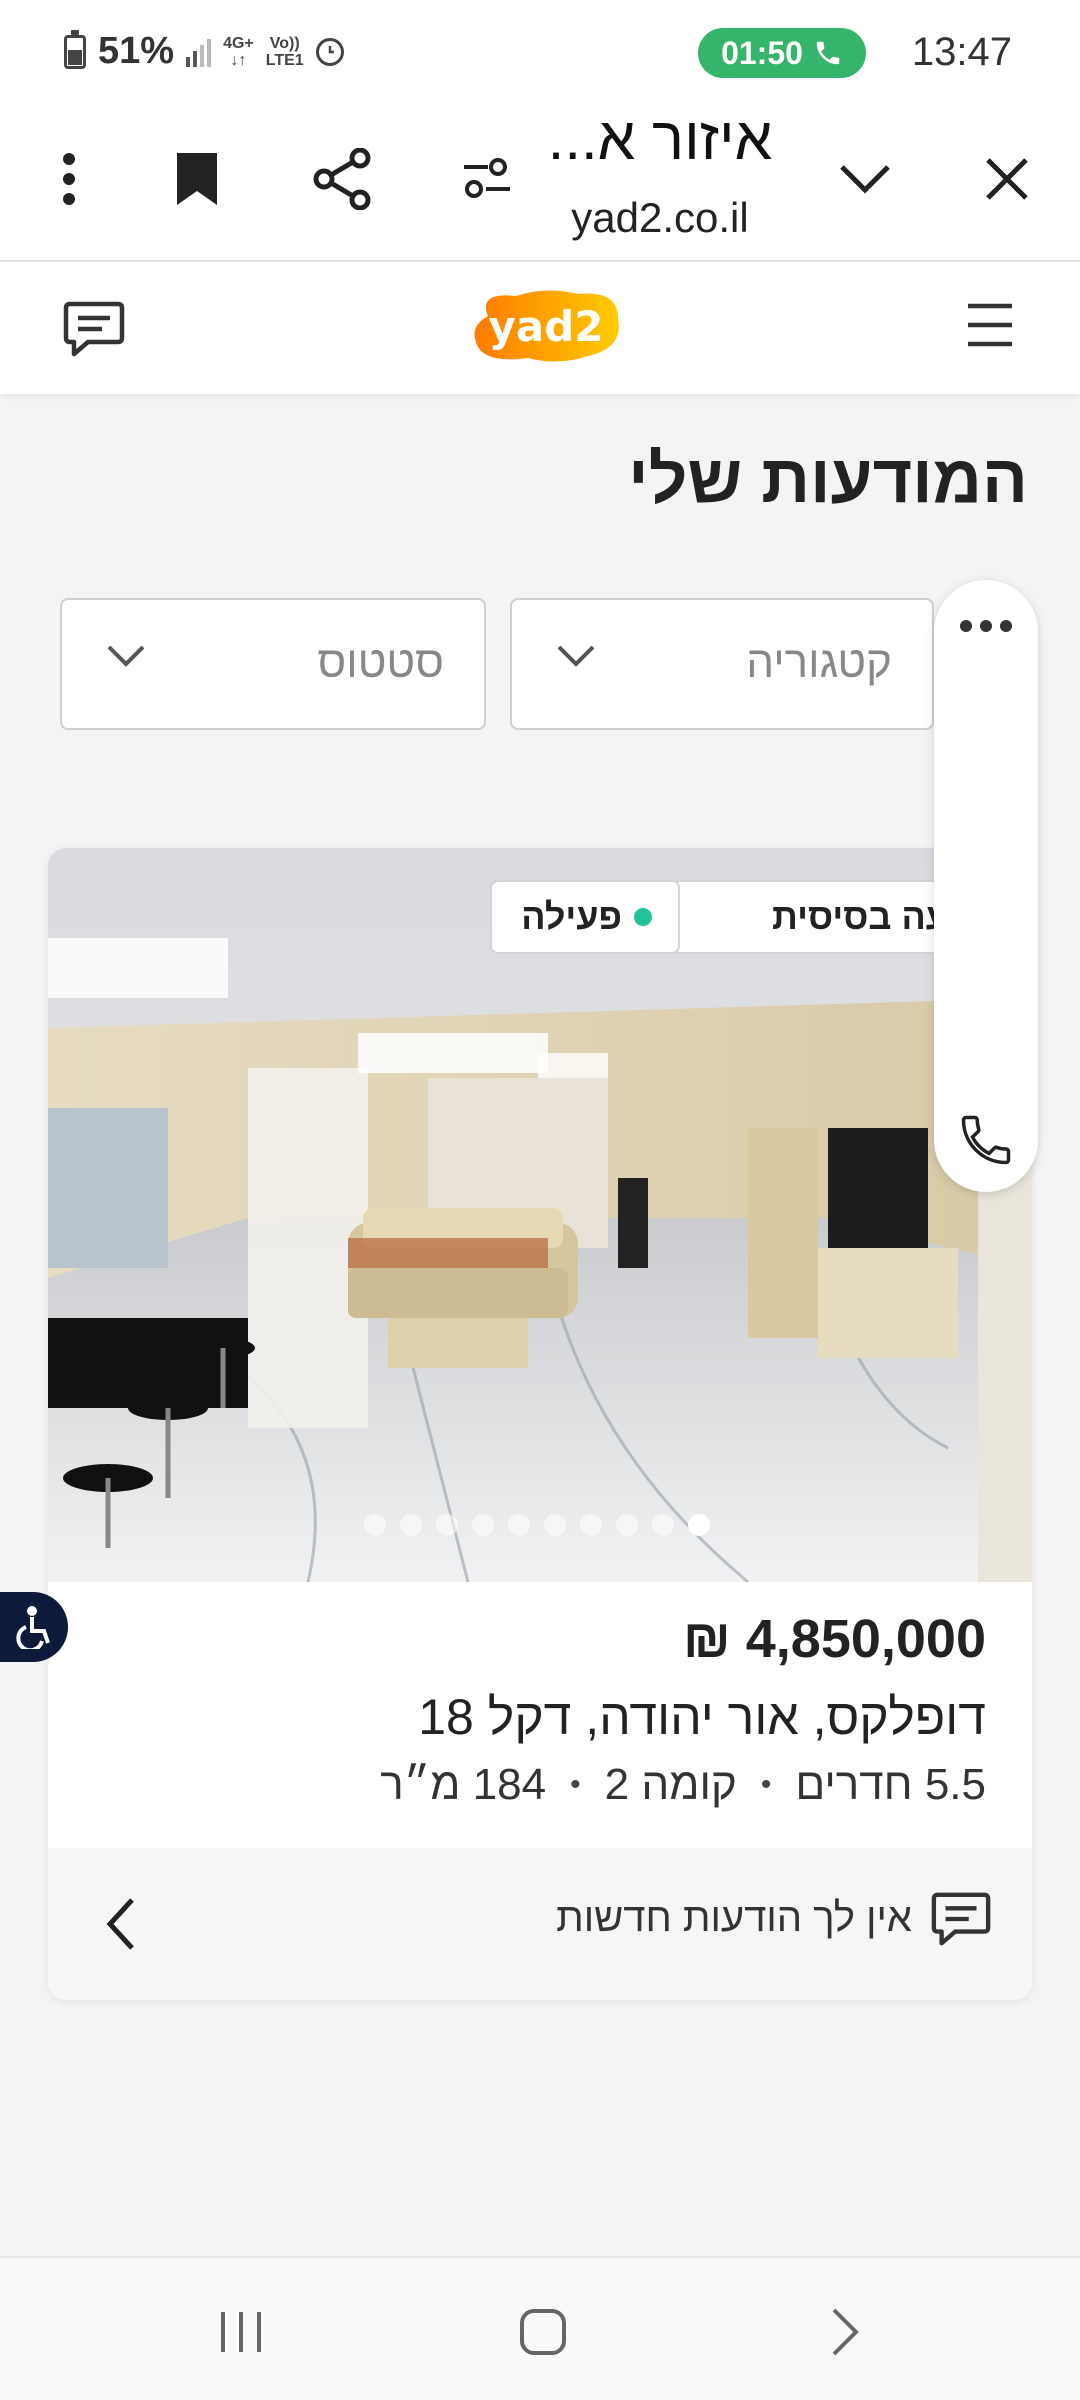 This screenshot has width=1080, height=2400. I want to click on chevron-left-icon, so click(120, 1924).